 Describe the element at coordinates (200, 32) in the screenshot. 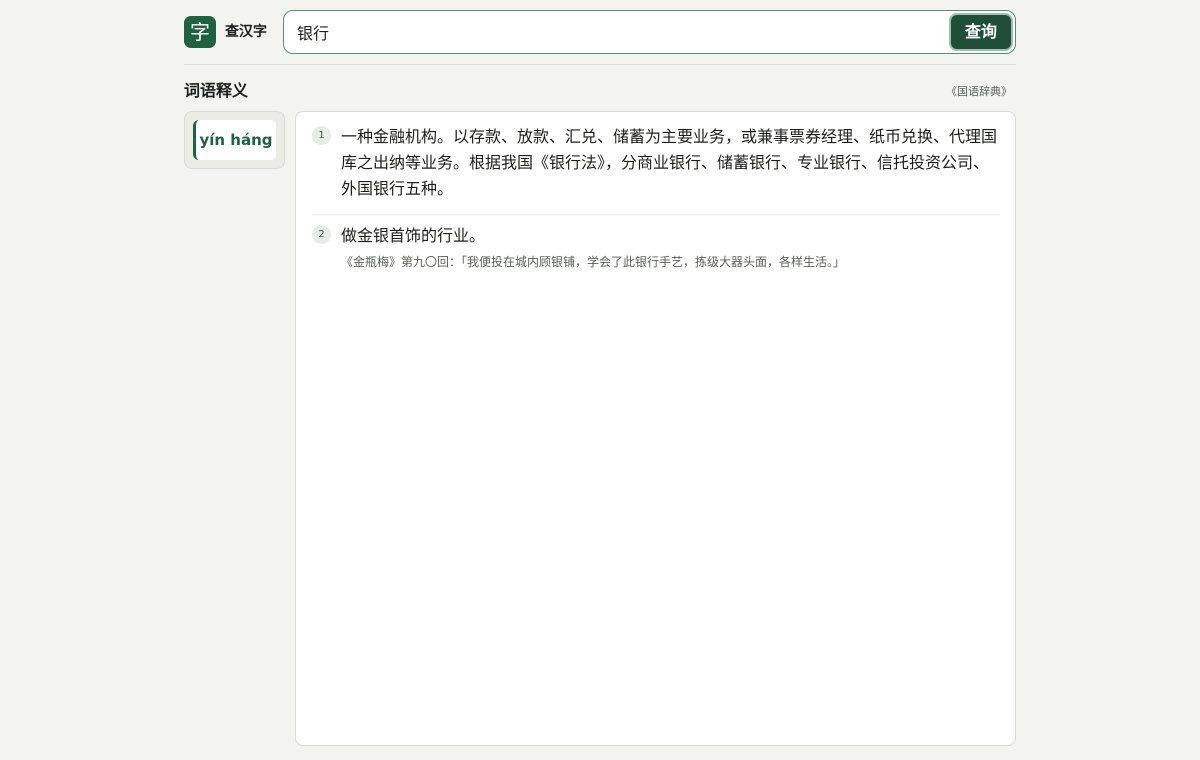

I see `logo-icon: 字` at that location.